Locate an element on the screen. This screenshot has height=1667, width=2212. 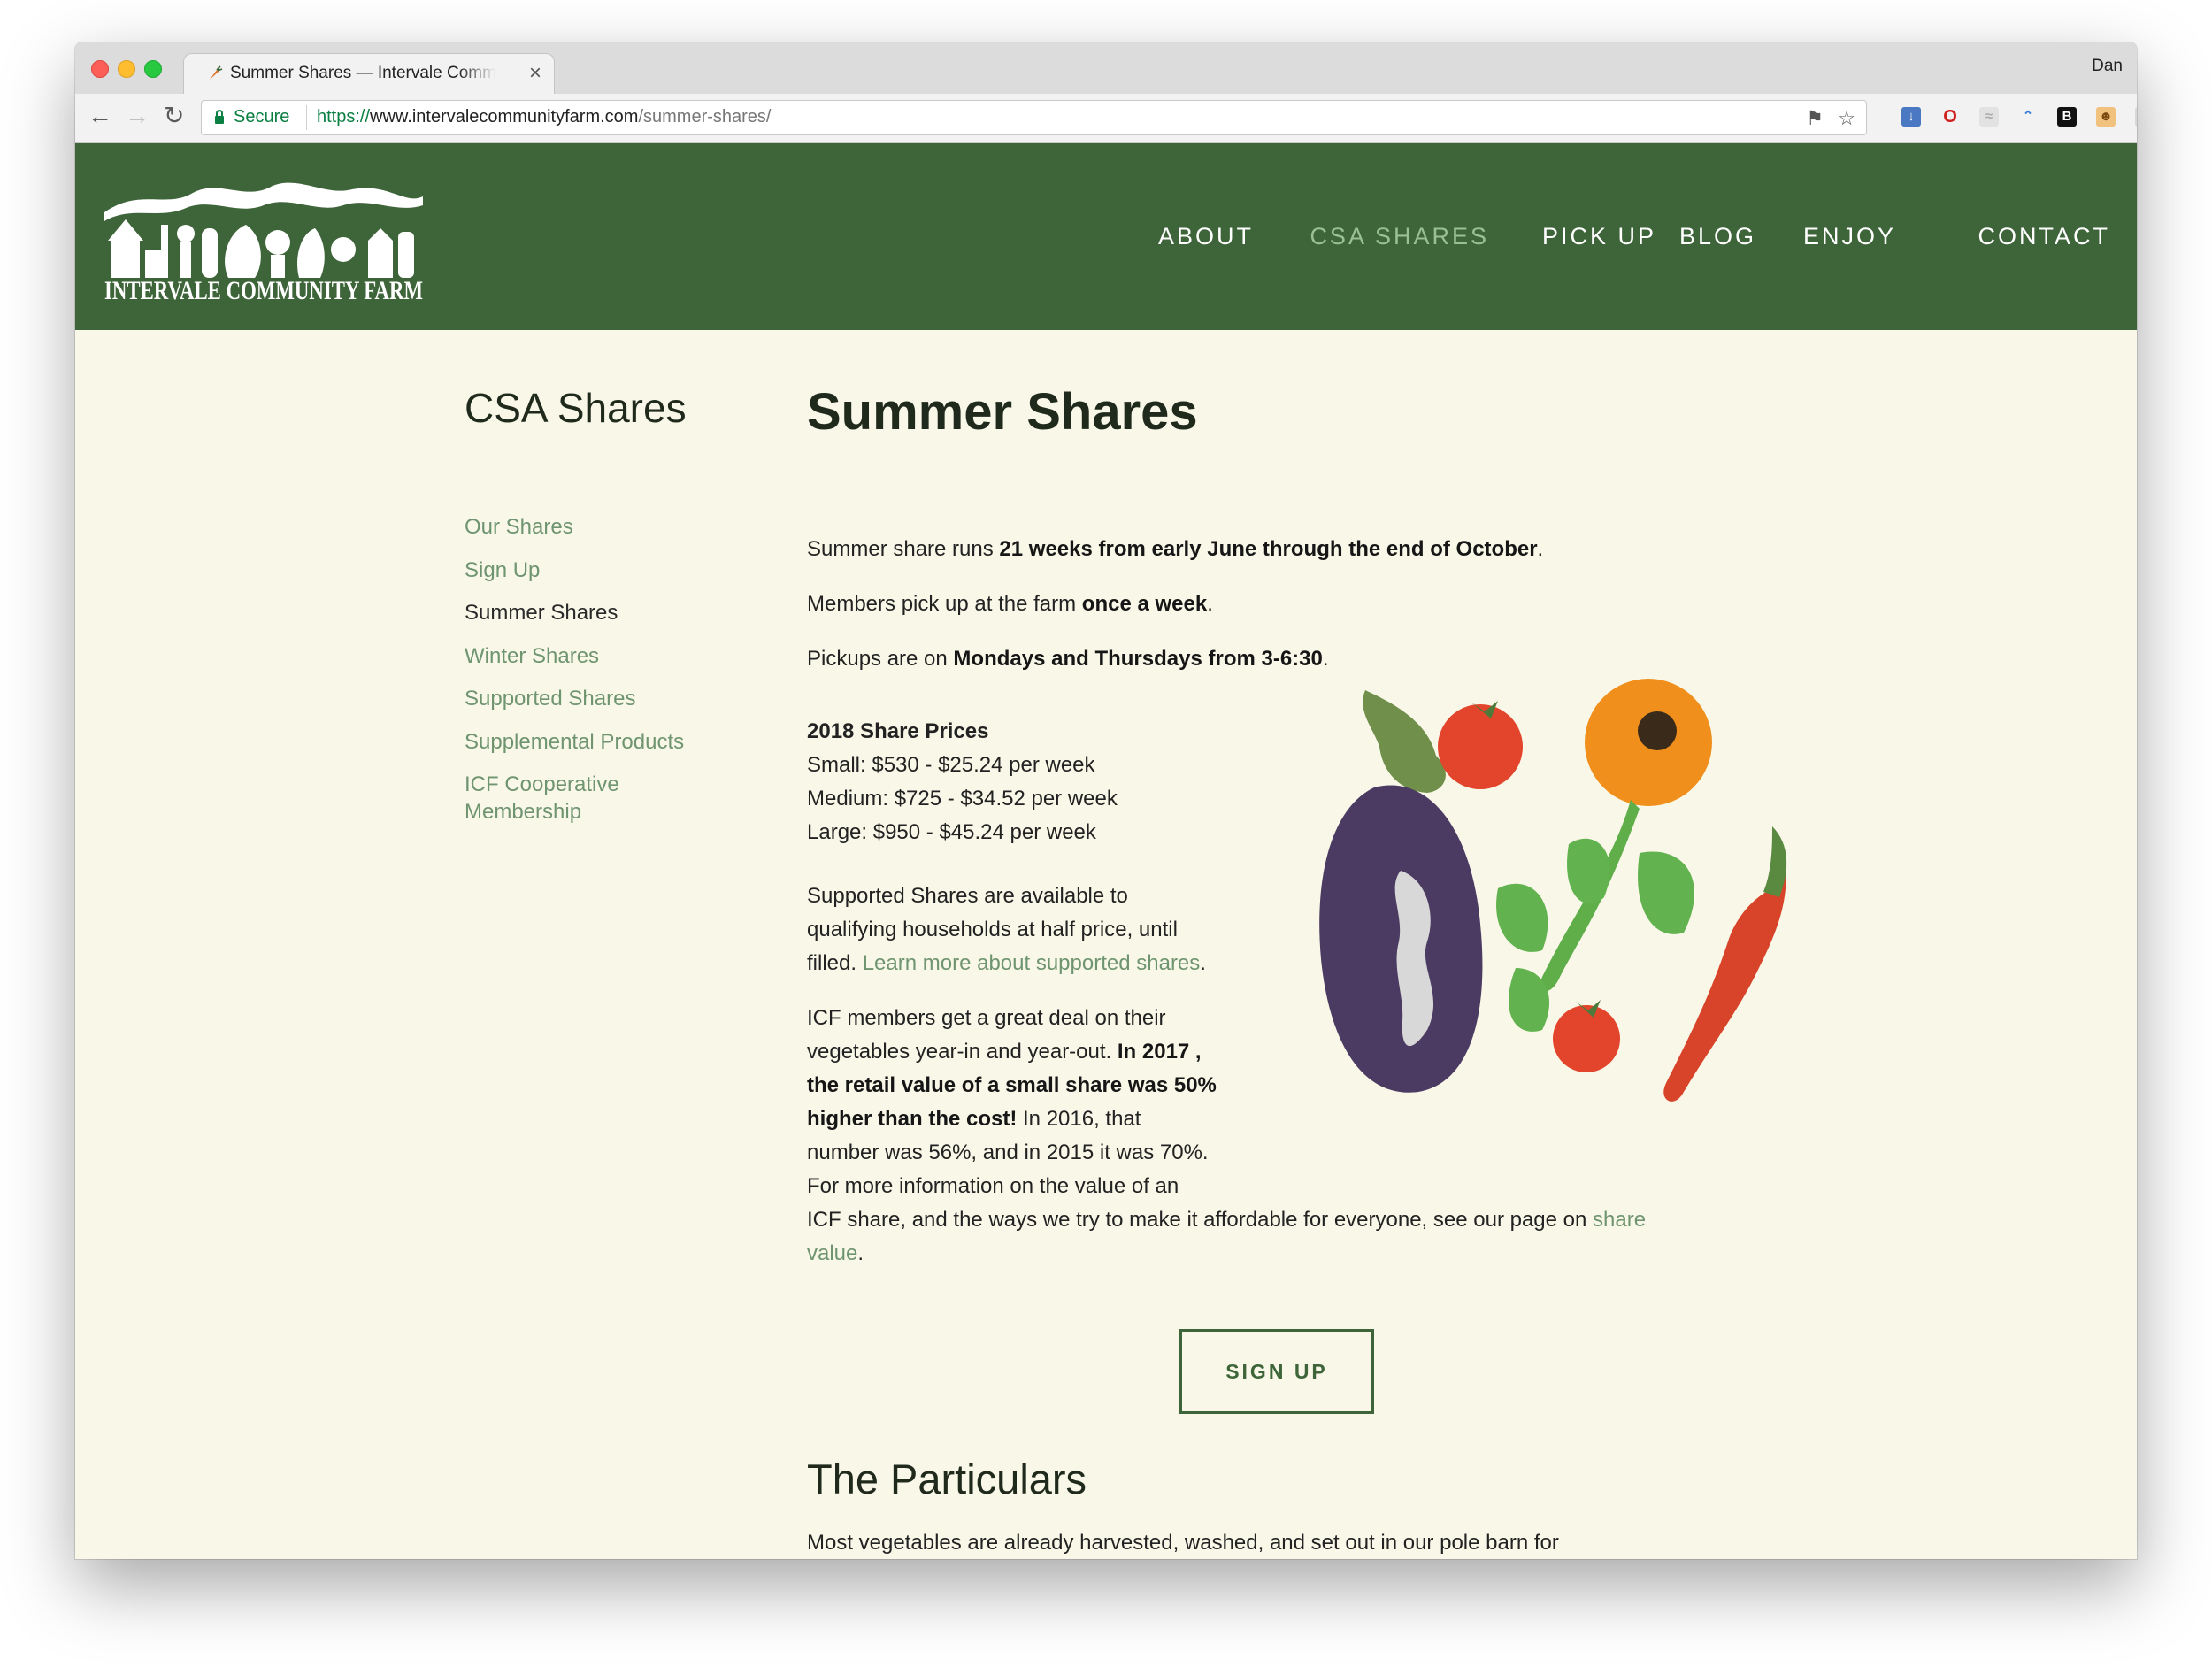
reload-icon: ↻ is located at coordinates (174, 116).